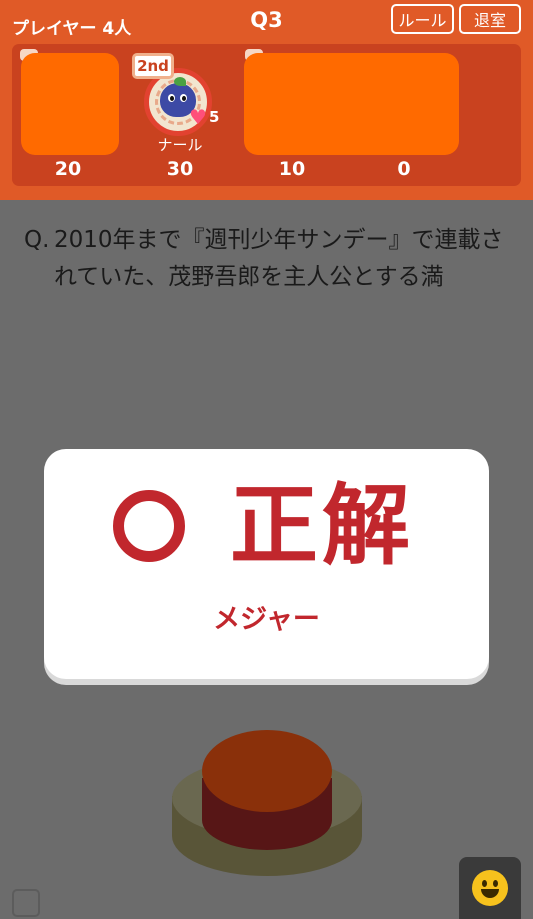 Image resolution: width=533 pixels, height=919 pixels. I want to click on player-score: 30, so click(180, 169).